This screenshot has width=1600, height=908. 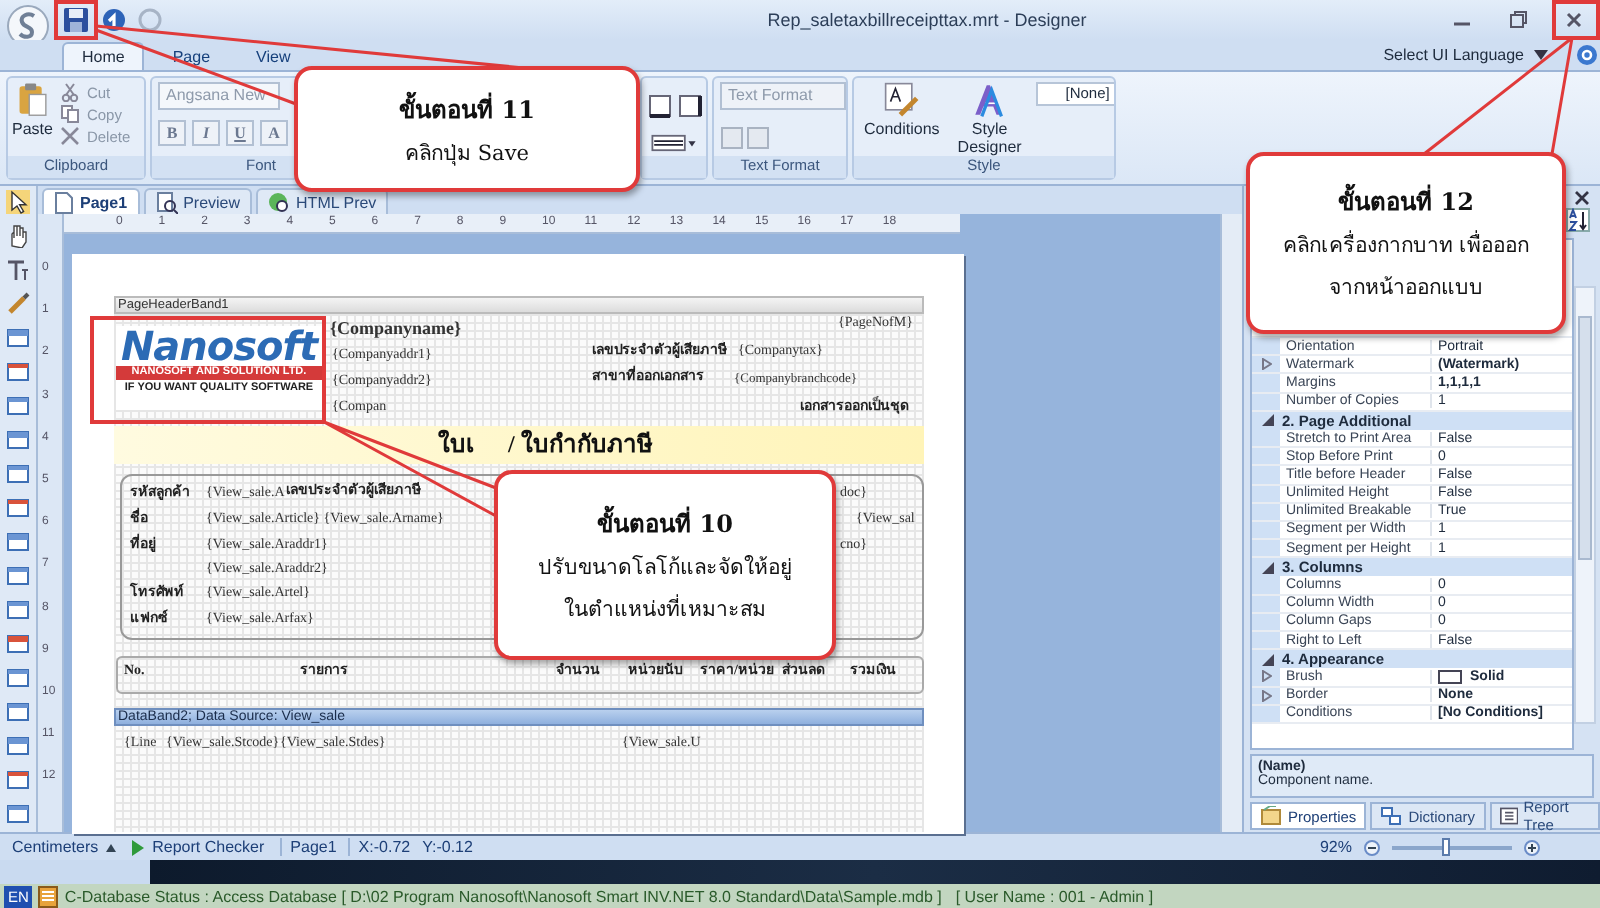 What do you see at coordinates (1508, 816) in the screenshot?
I see `list-icon` at bounding box center [1508, 816].